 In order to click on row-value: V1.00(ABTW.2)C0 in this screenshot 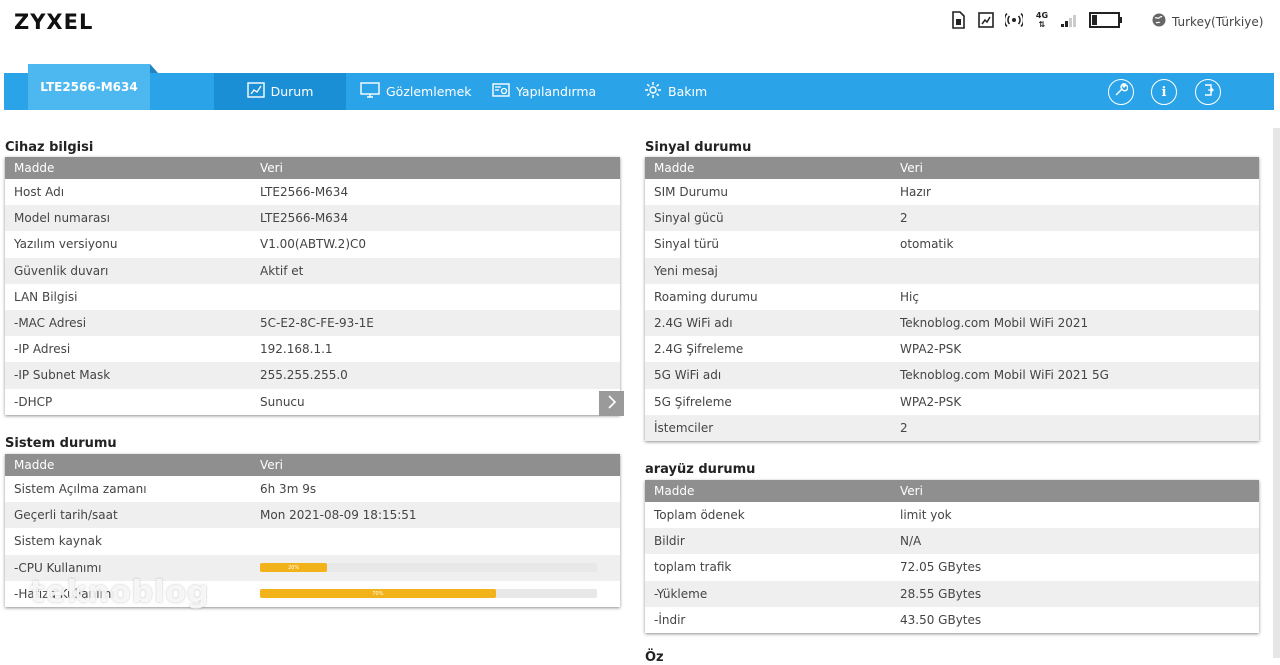, I will do `click(313, 244)`.